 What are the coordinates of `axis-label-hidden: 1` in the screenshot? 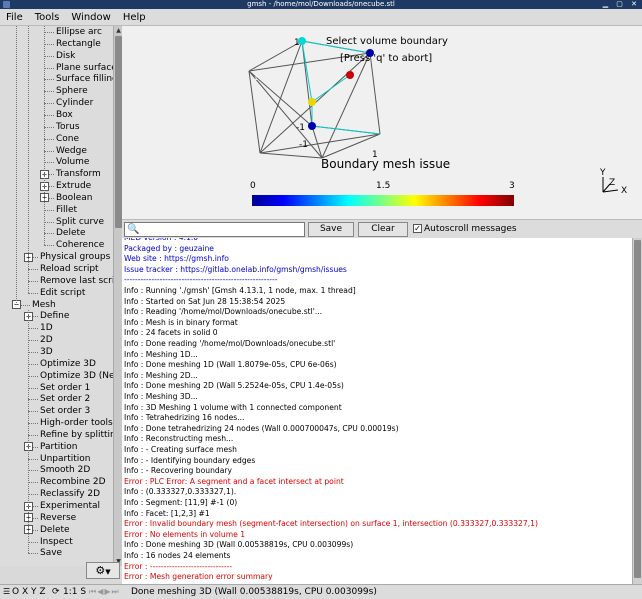 It's located at (256, 78).